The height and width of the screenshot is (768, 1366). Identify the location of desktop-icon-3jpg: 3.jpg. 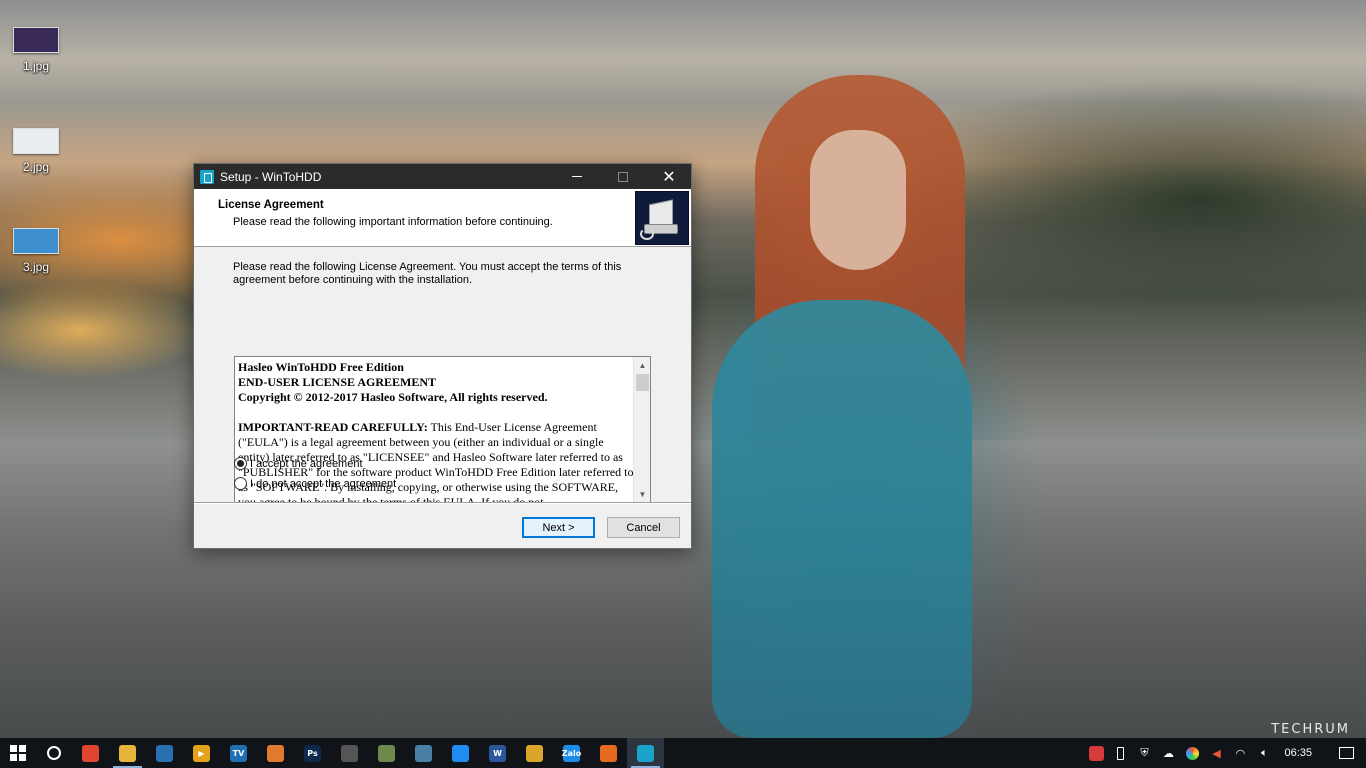
(36, 251).